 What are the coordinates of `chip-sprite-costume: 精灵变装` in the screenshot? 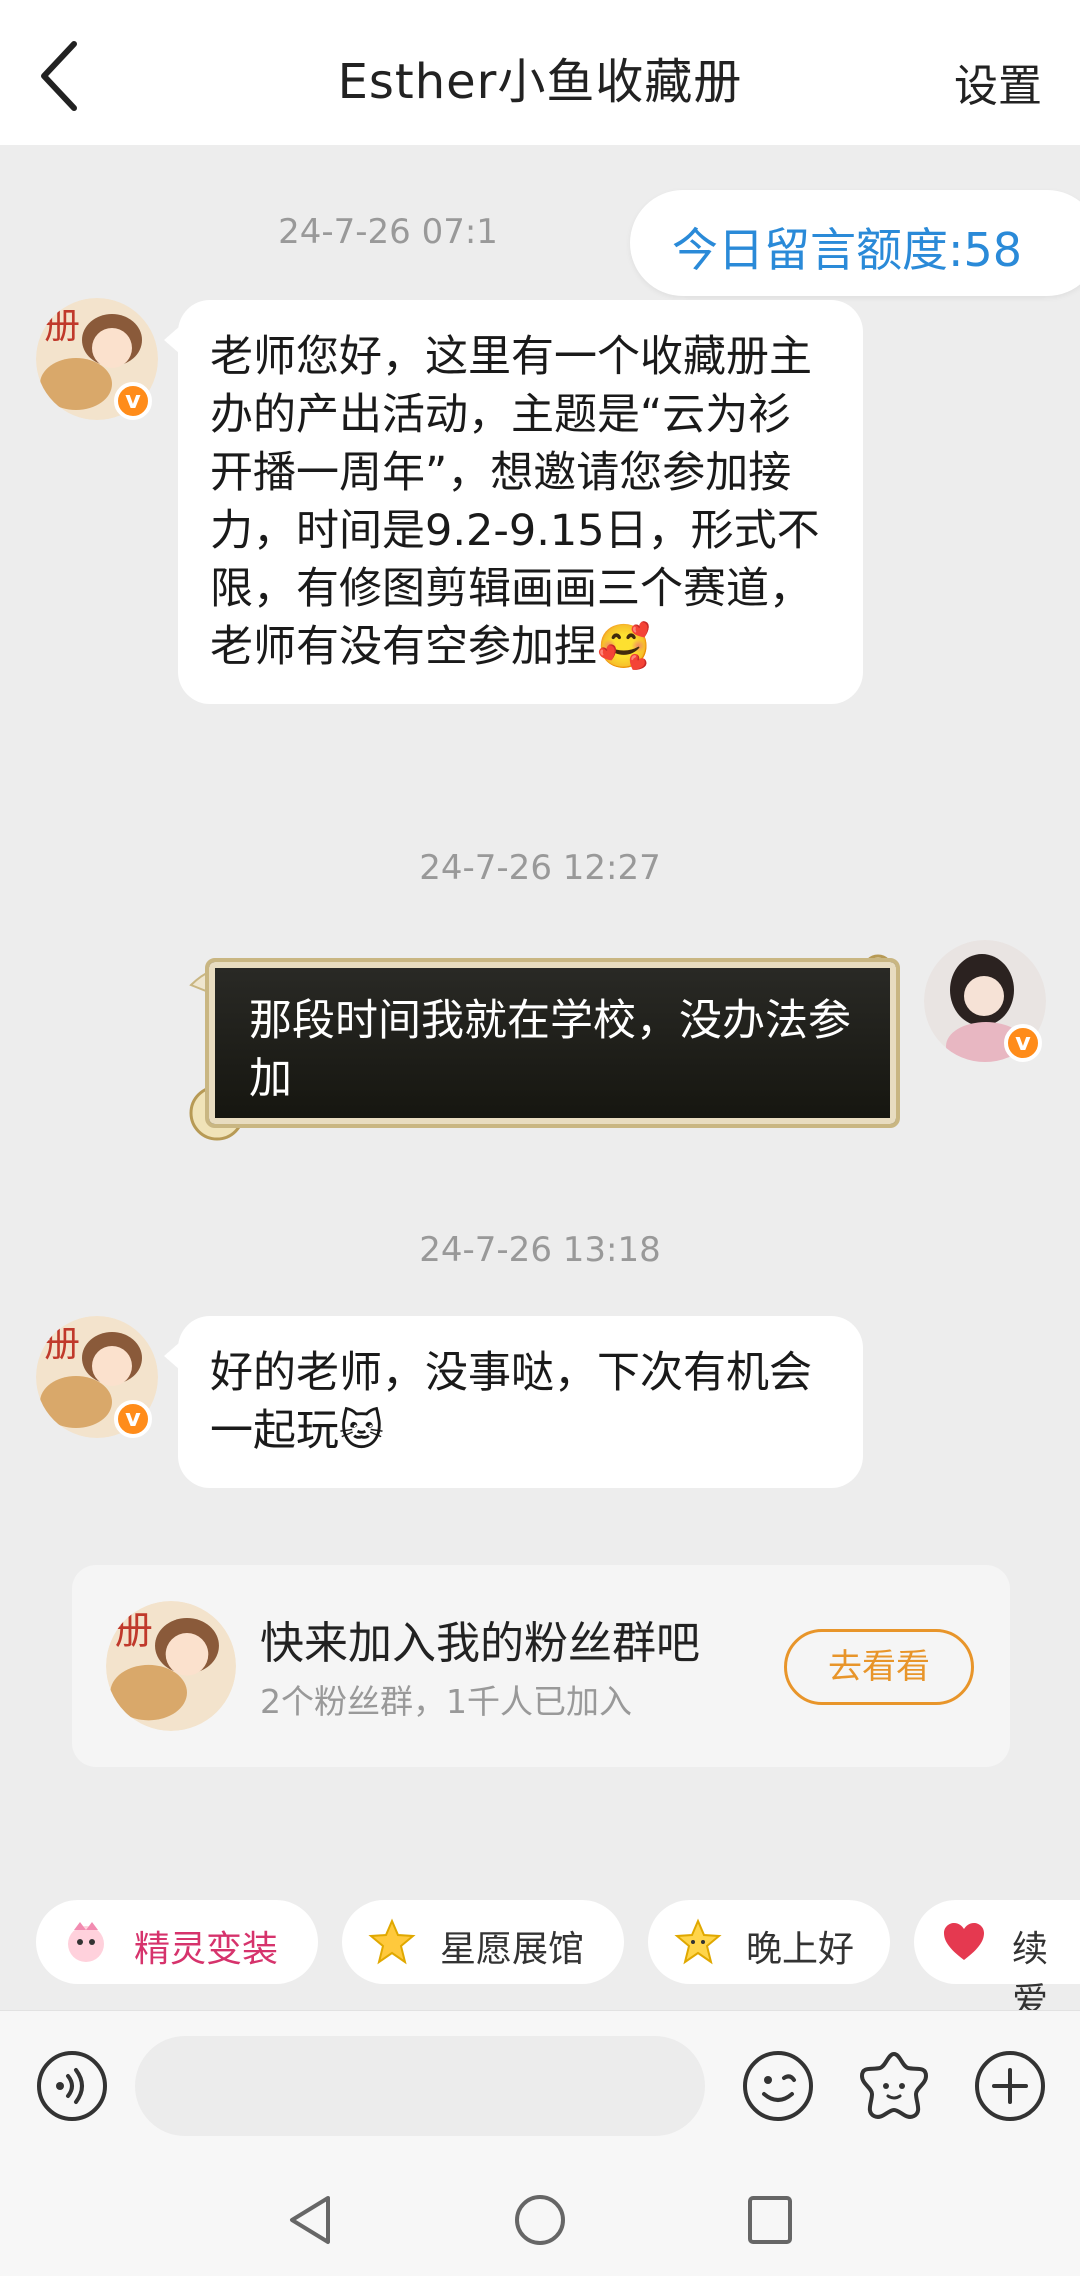 It's located at (177, 1942).